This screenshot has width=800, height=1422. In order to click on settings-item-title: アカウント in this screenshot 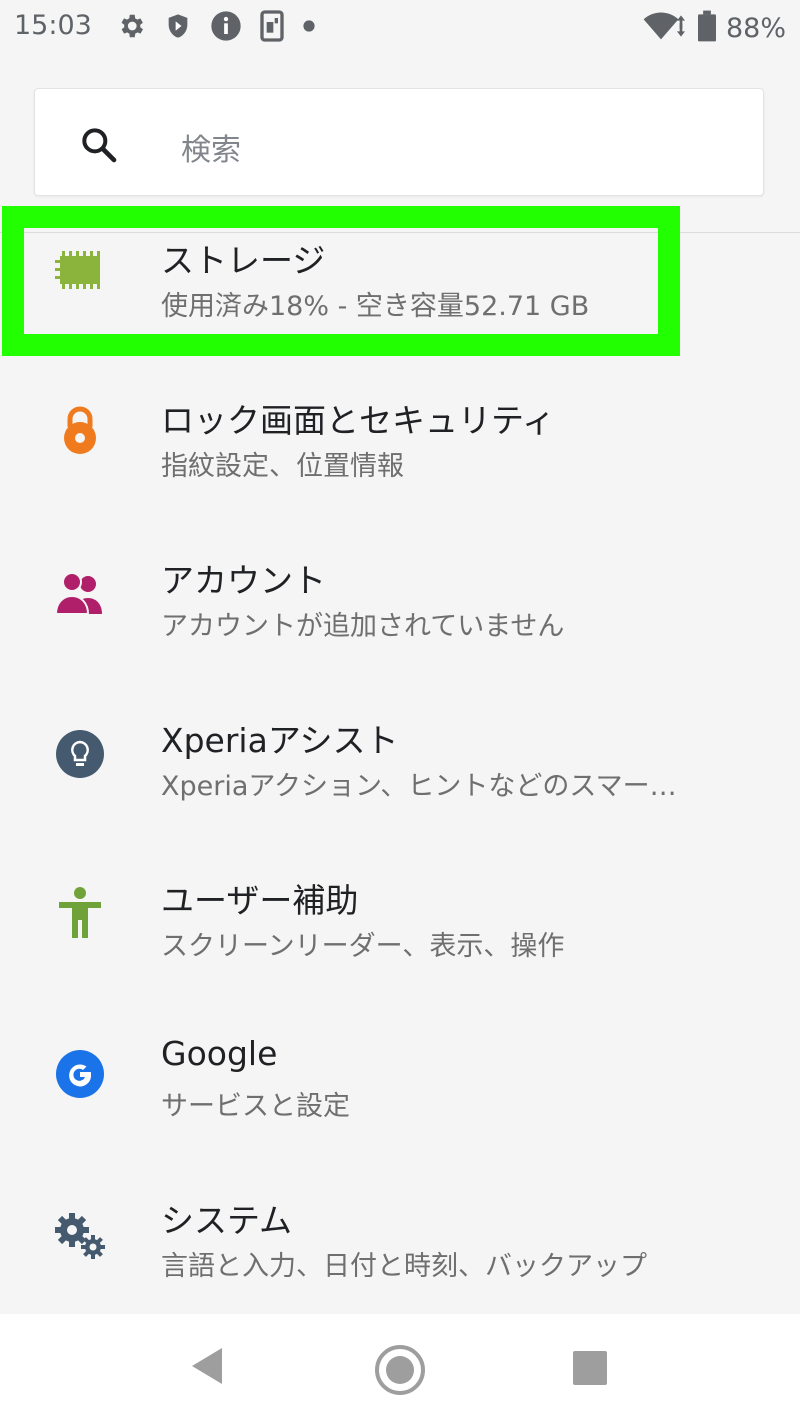, I will do `click(243, 580)`.